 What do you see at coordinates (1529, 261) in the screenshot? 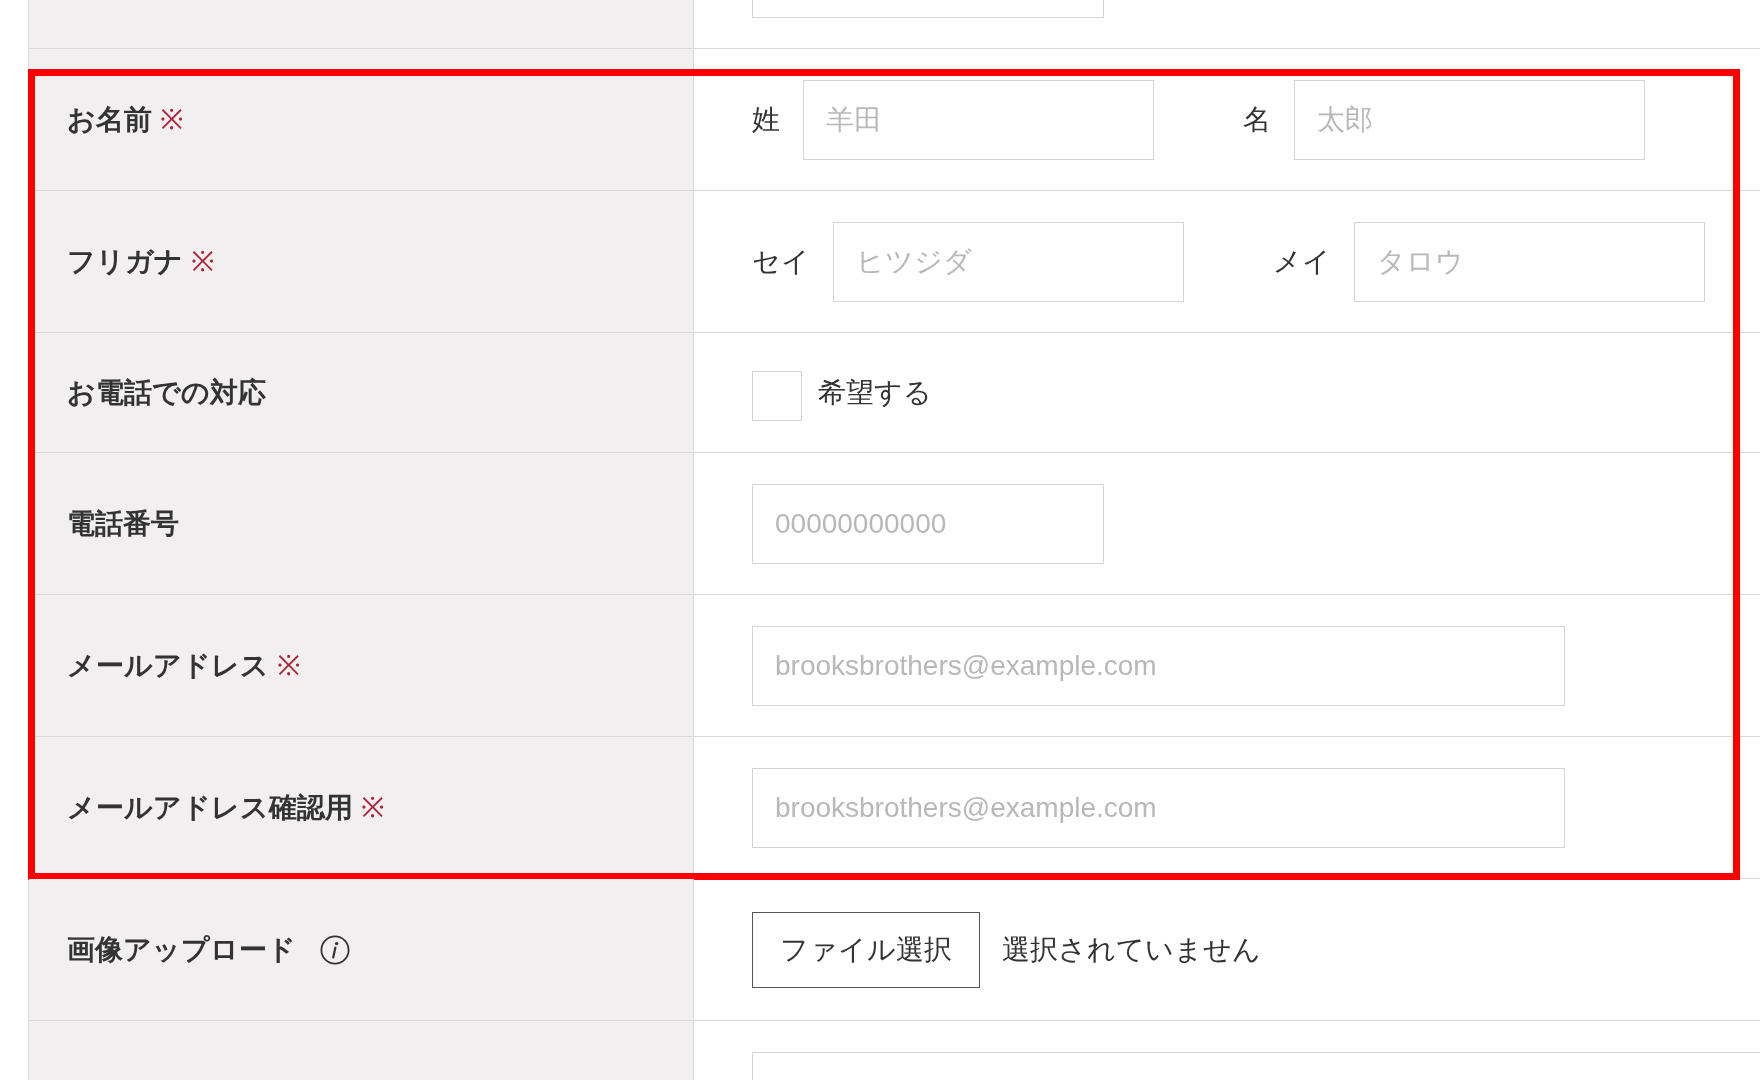
I see `input-field: タロウ` at bounding box center [1529, 261].